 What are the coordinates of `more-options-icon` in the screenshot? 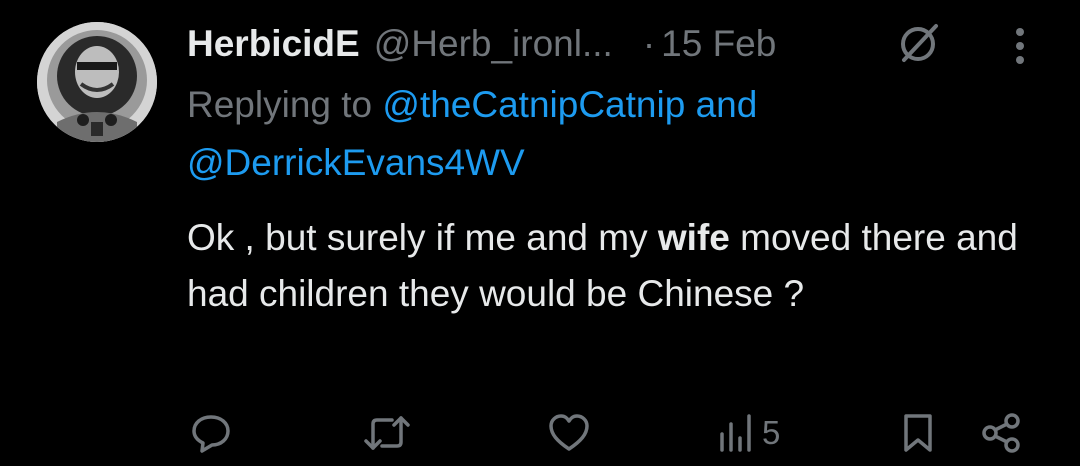 It's located at (1020, 46).